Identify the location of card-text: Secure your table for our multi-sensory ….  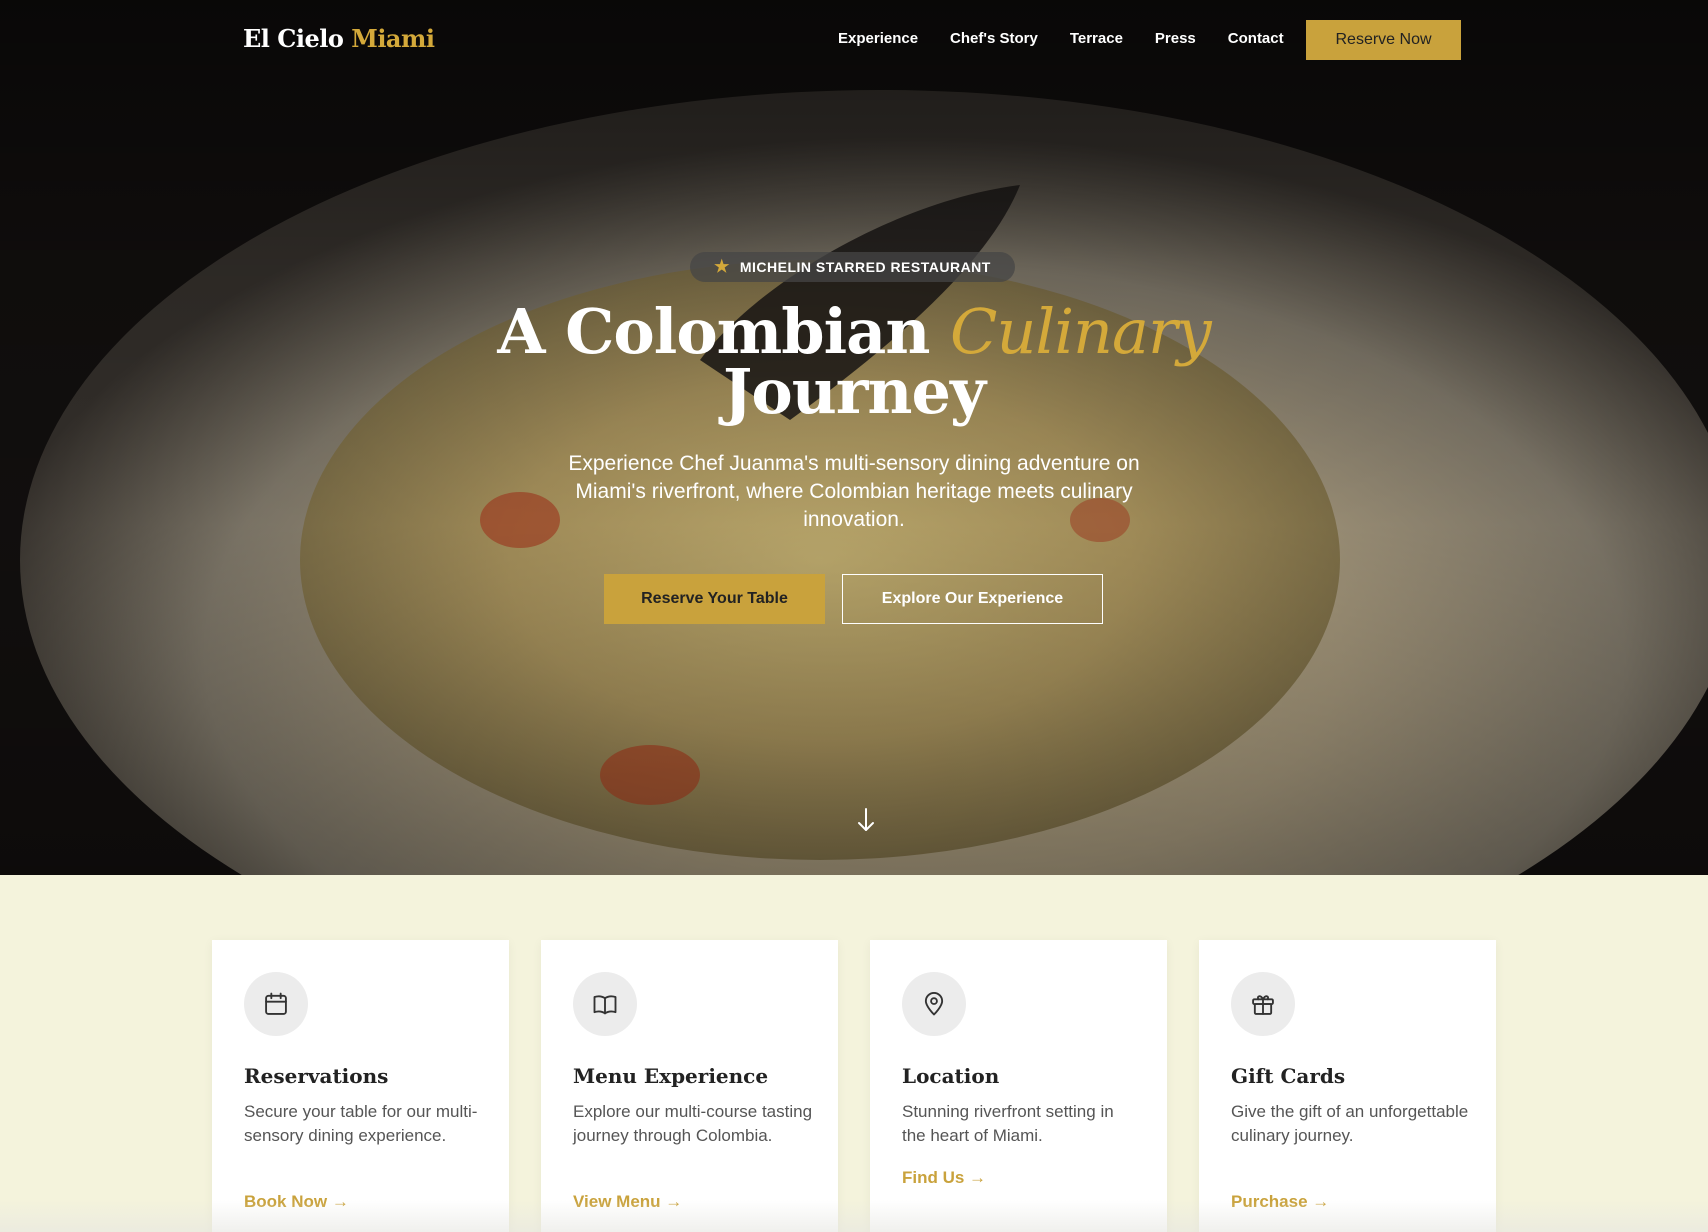
(361, 1123).